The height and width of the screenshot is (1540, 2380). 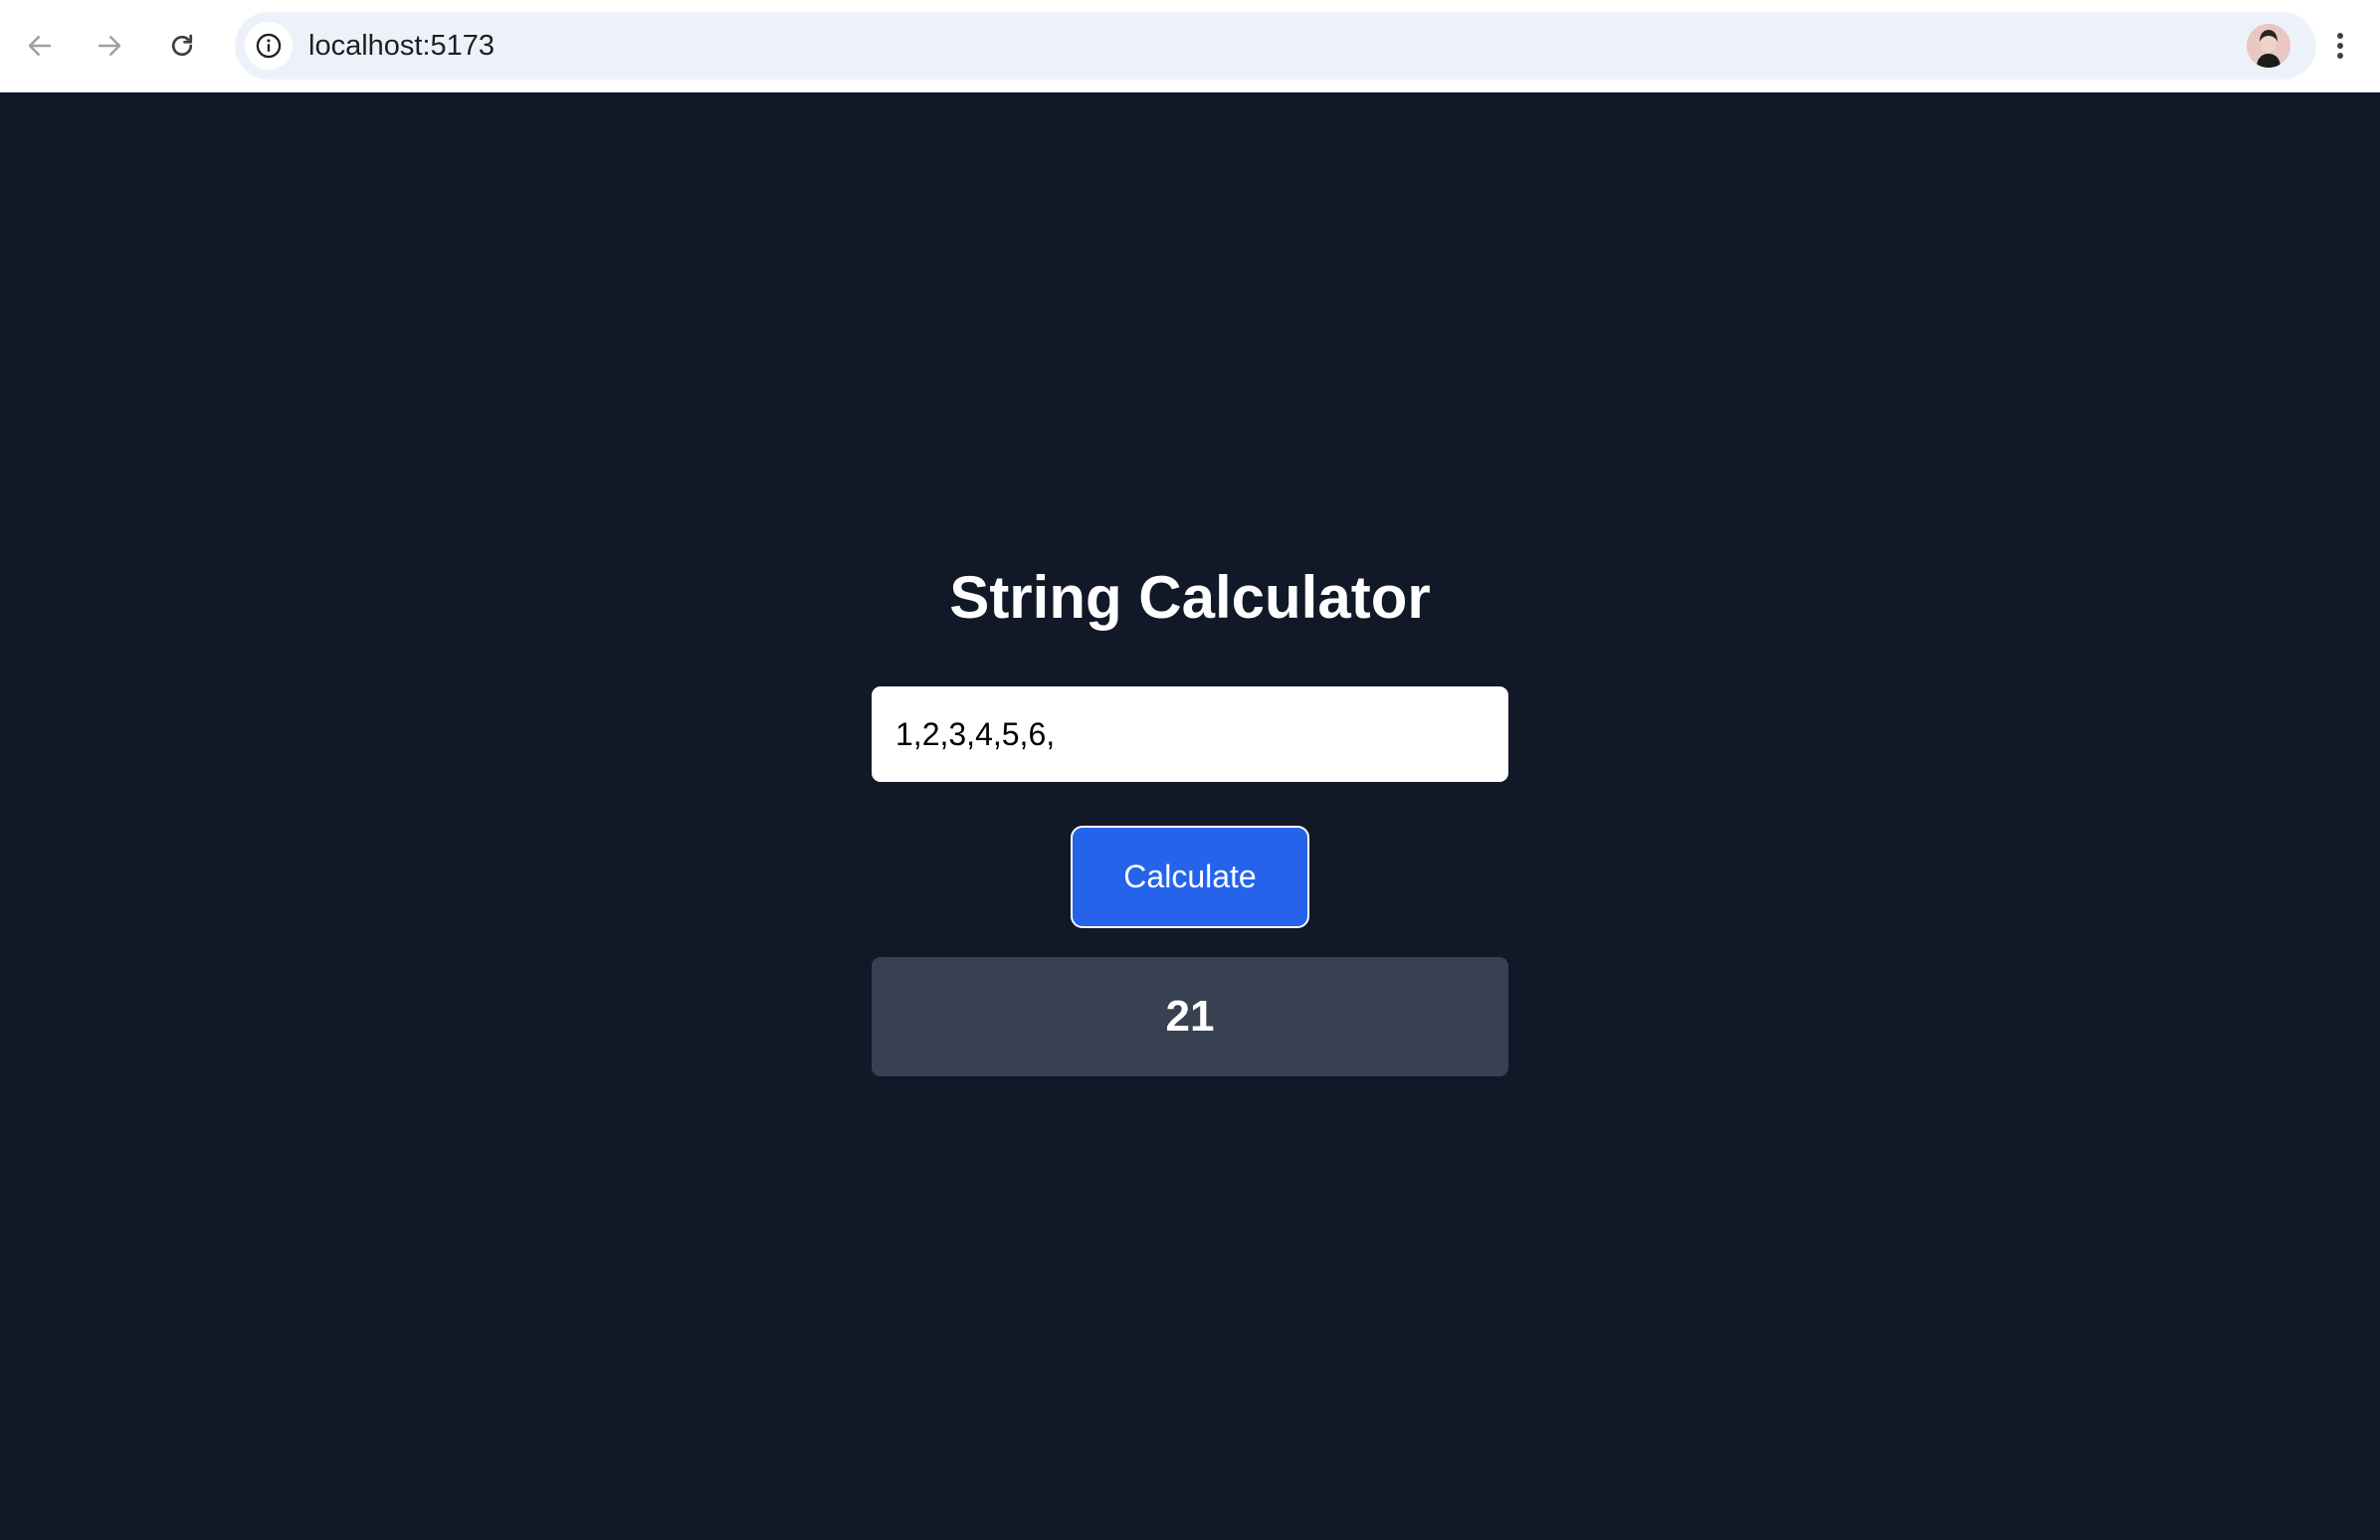 I want to click on back-button, so click(x=40, y=46).